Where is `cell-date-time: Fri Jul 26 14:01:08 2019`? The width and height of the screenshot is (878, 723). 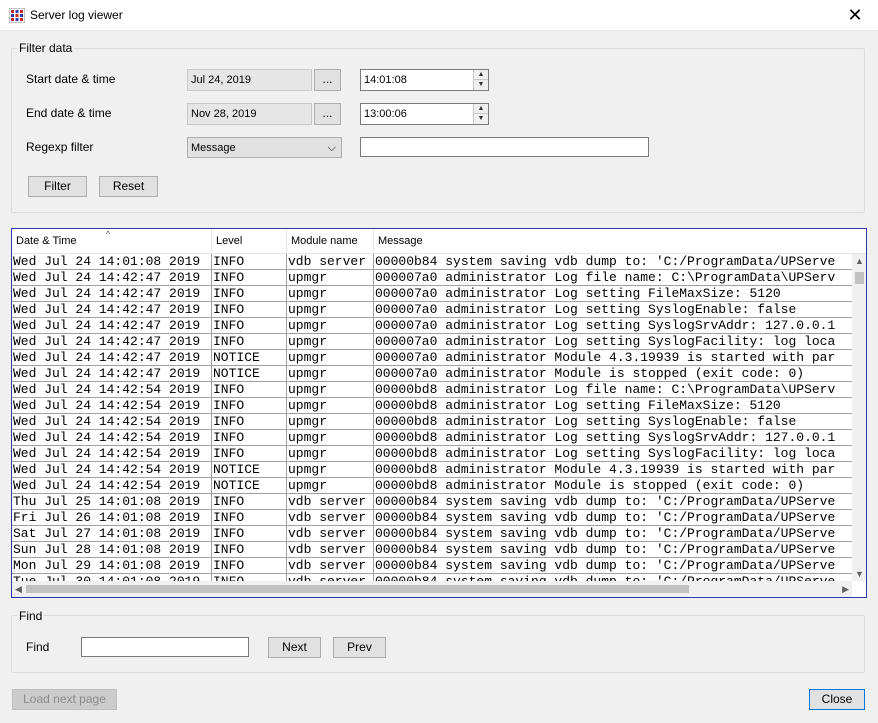
cell-date-time: Fri Jul 26 14:01:08 2019 is located at coordinates (112, 518).